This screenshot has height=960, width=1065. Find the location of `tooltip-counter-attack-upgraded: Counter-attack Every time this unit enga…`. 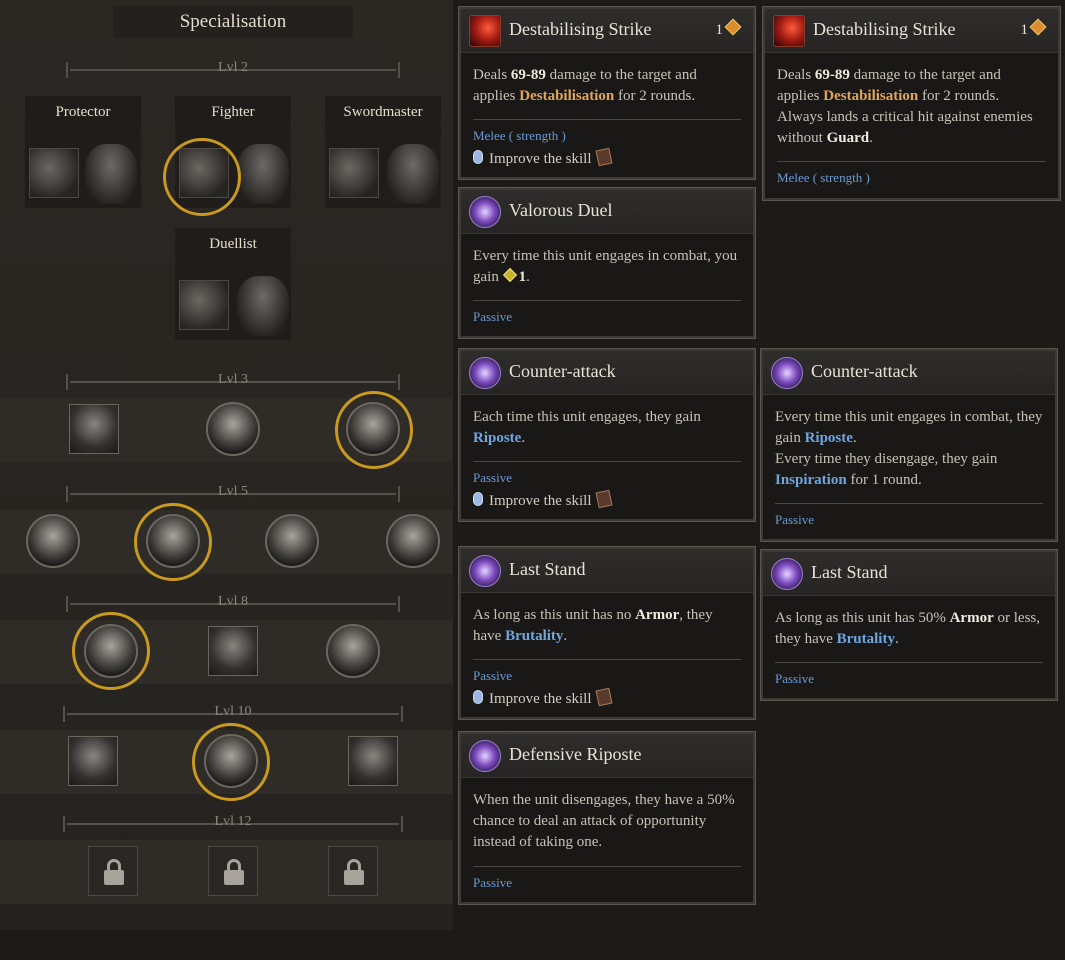

tooltip-counter-attack-upgraded: Counter-attack Every time this unit enga… is located at coordinates (909, 445).